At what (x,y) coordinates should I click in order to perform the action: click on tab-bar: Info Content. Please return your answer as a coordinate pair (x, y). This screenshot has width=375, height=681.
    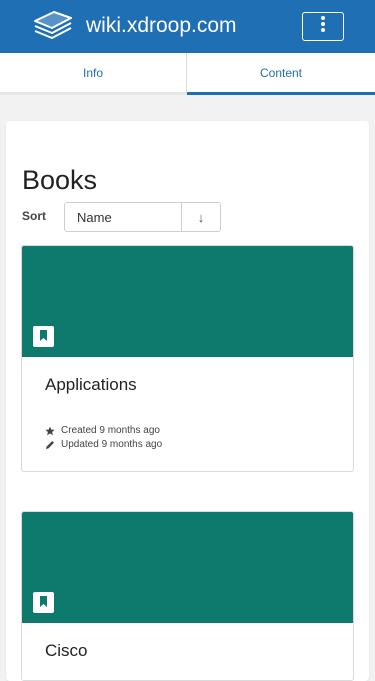
    Looking at the image, I should click on (187, 74).